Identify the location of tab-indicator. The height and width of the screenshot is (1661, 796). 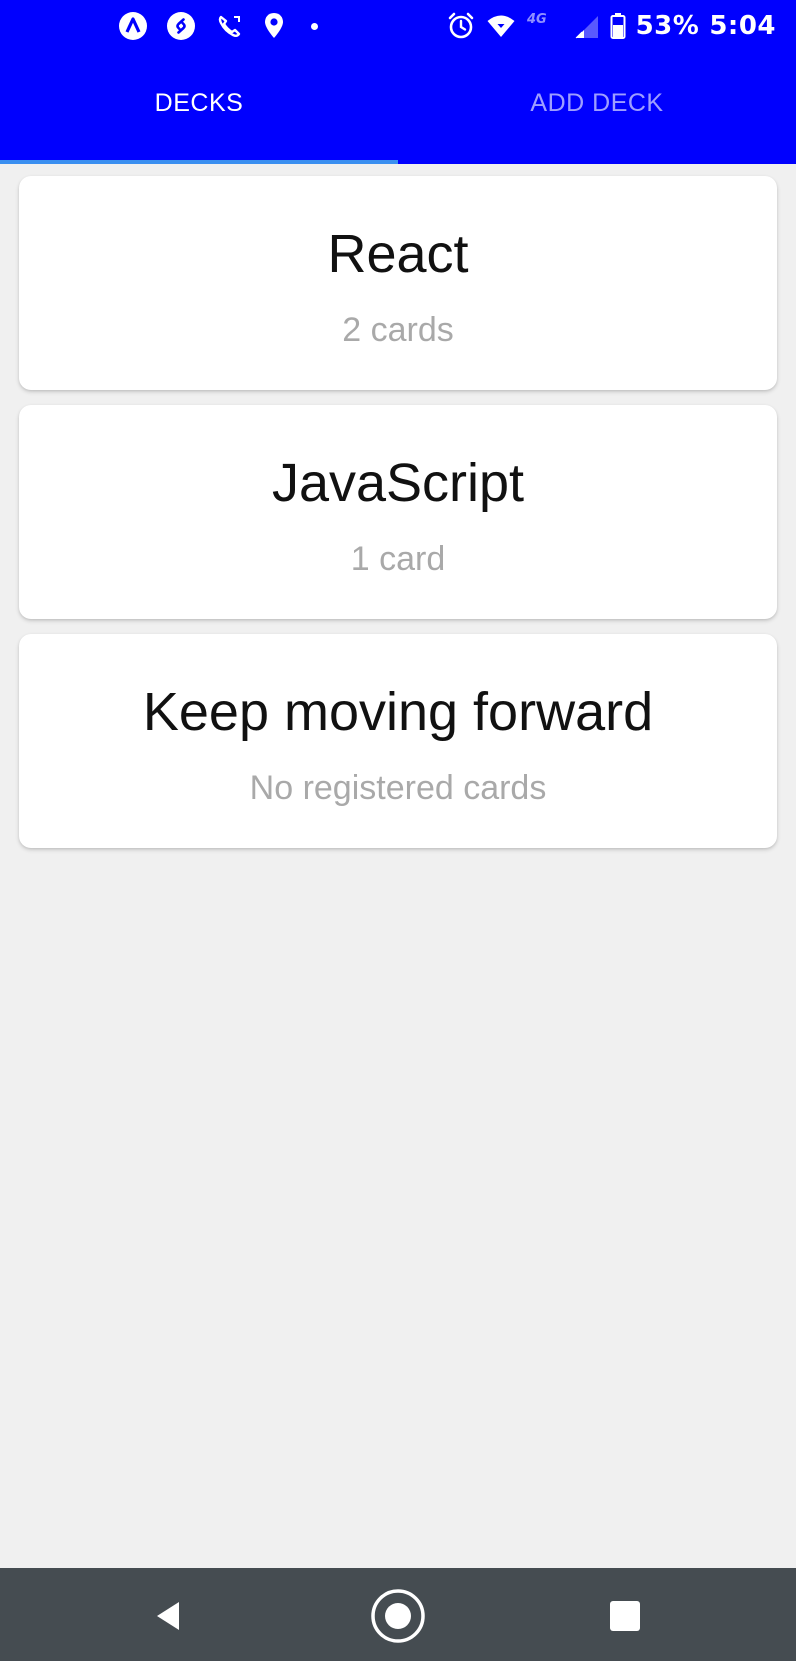
(199, 162).